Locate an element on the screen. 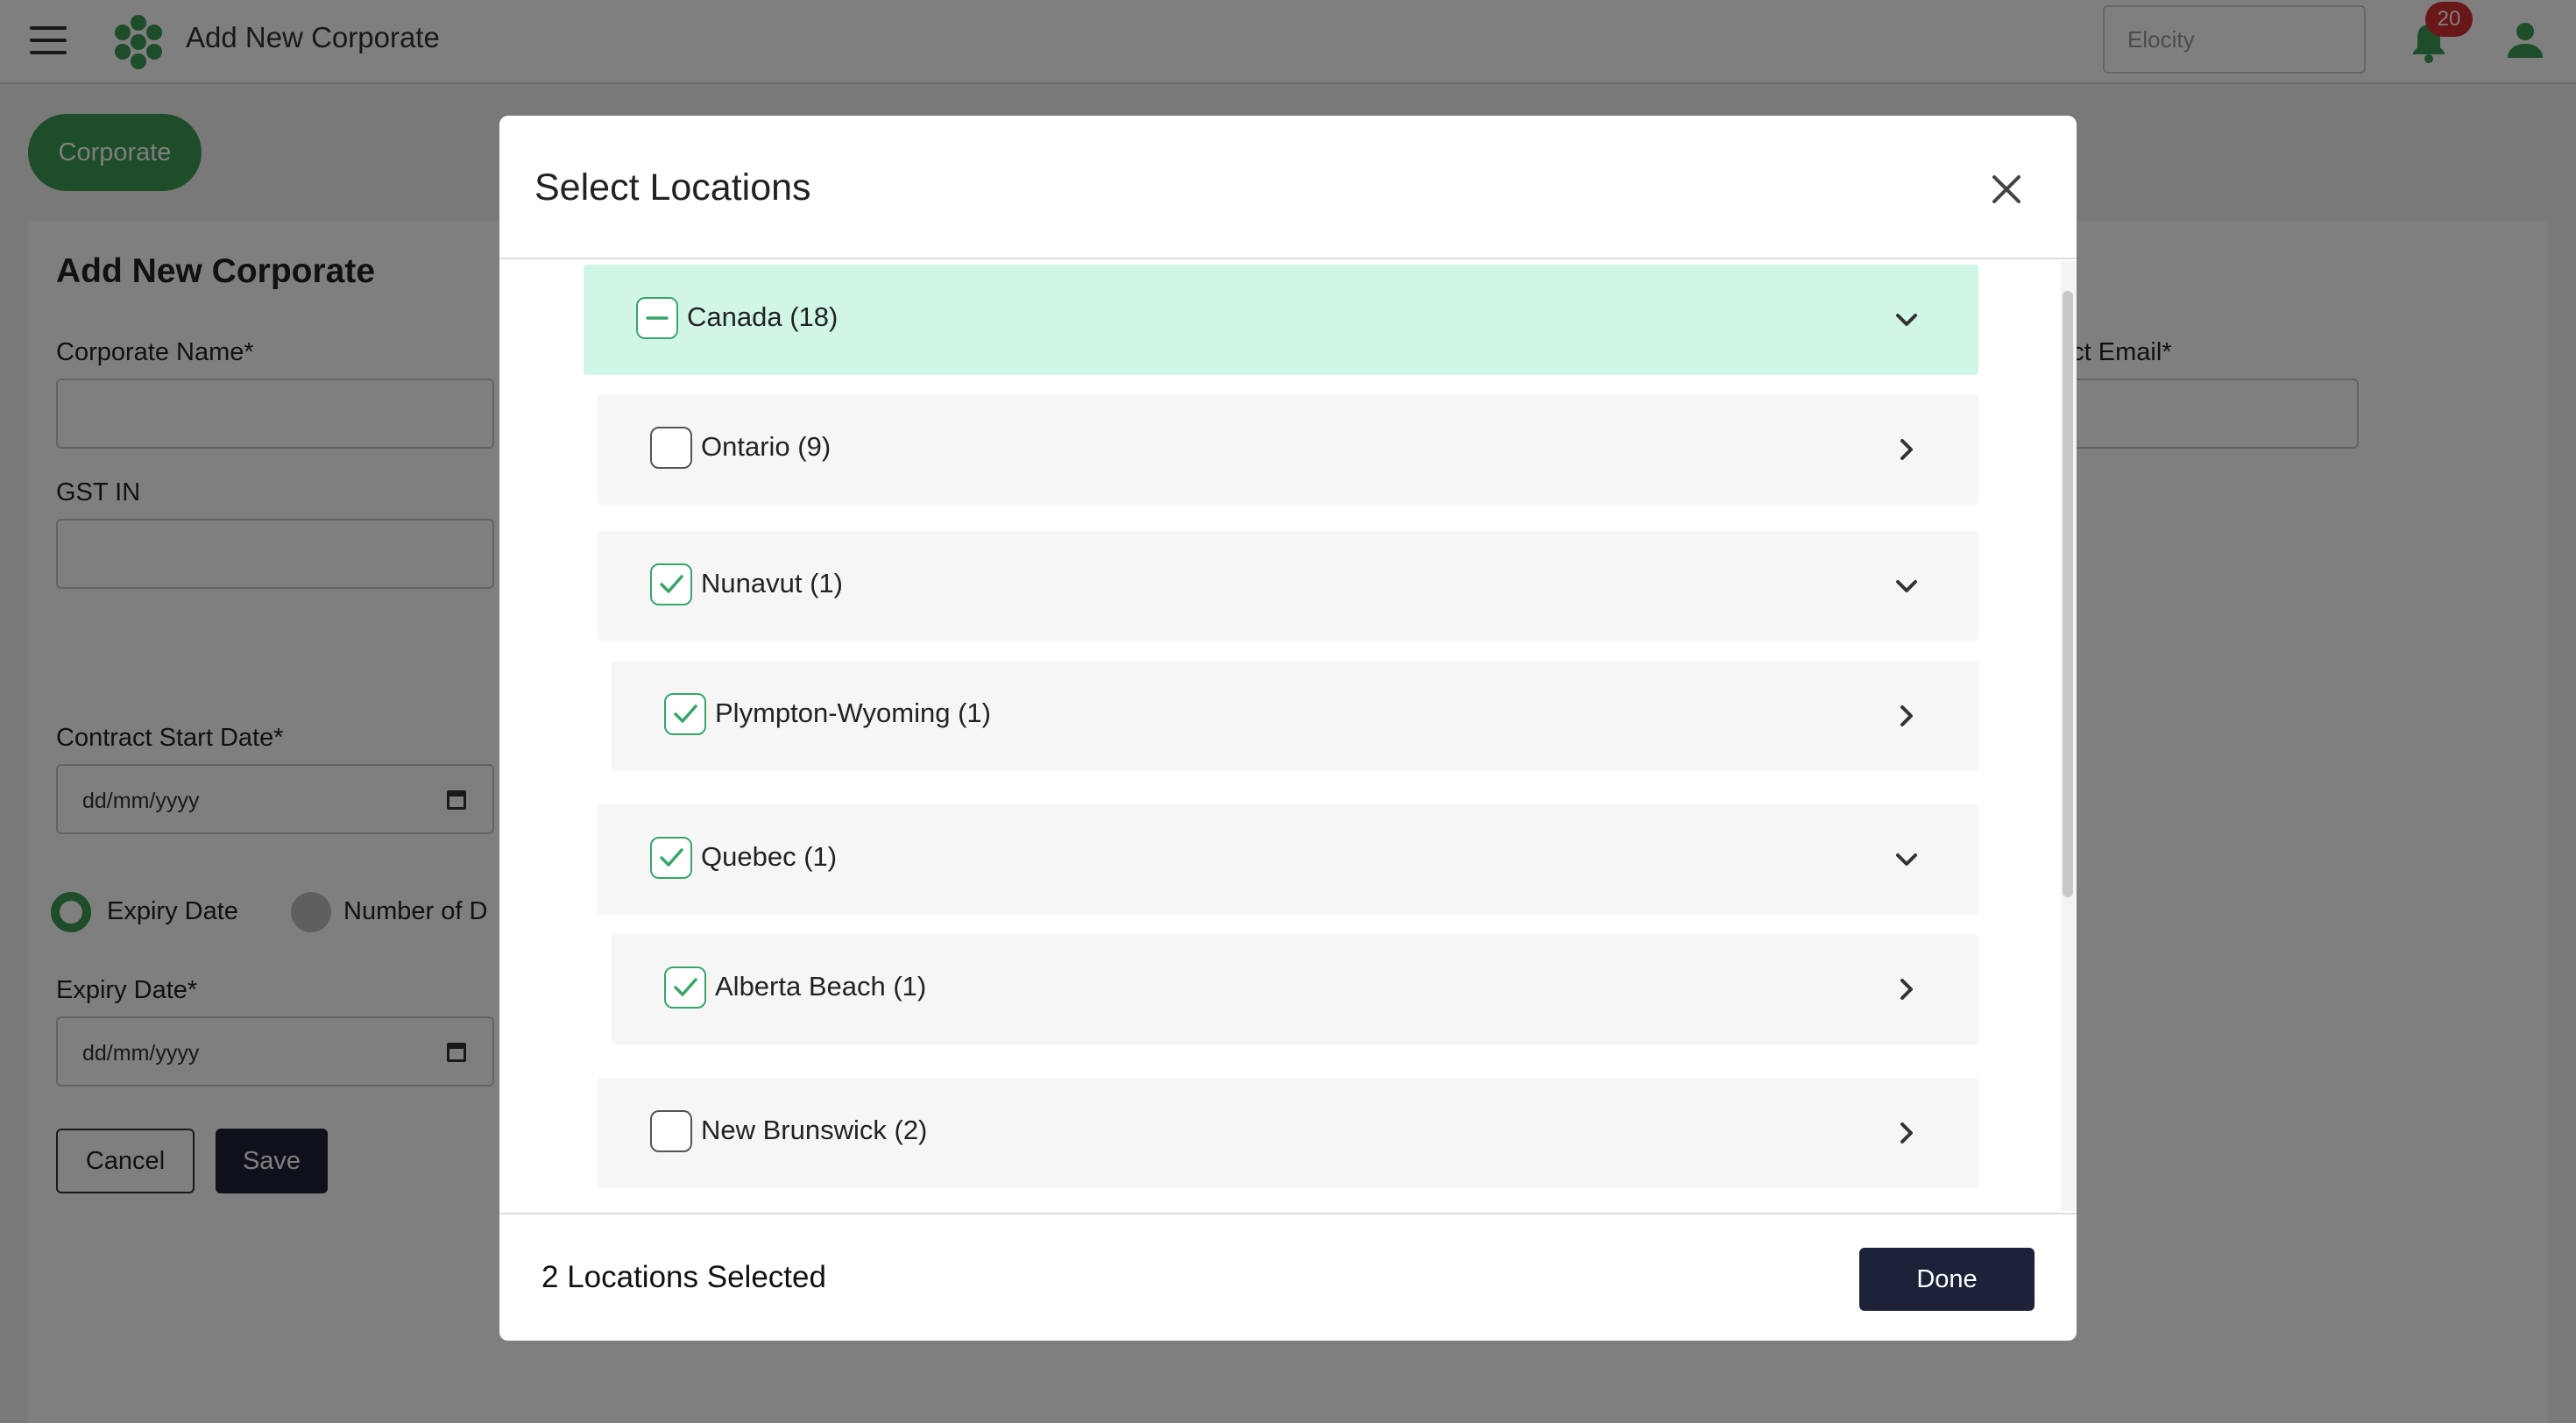  modal-header: Select Locations is located at coordinates (1288, 187).